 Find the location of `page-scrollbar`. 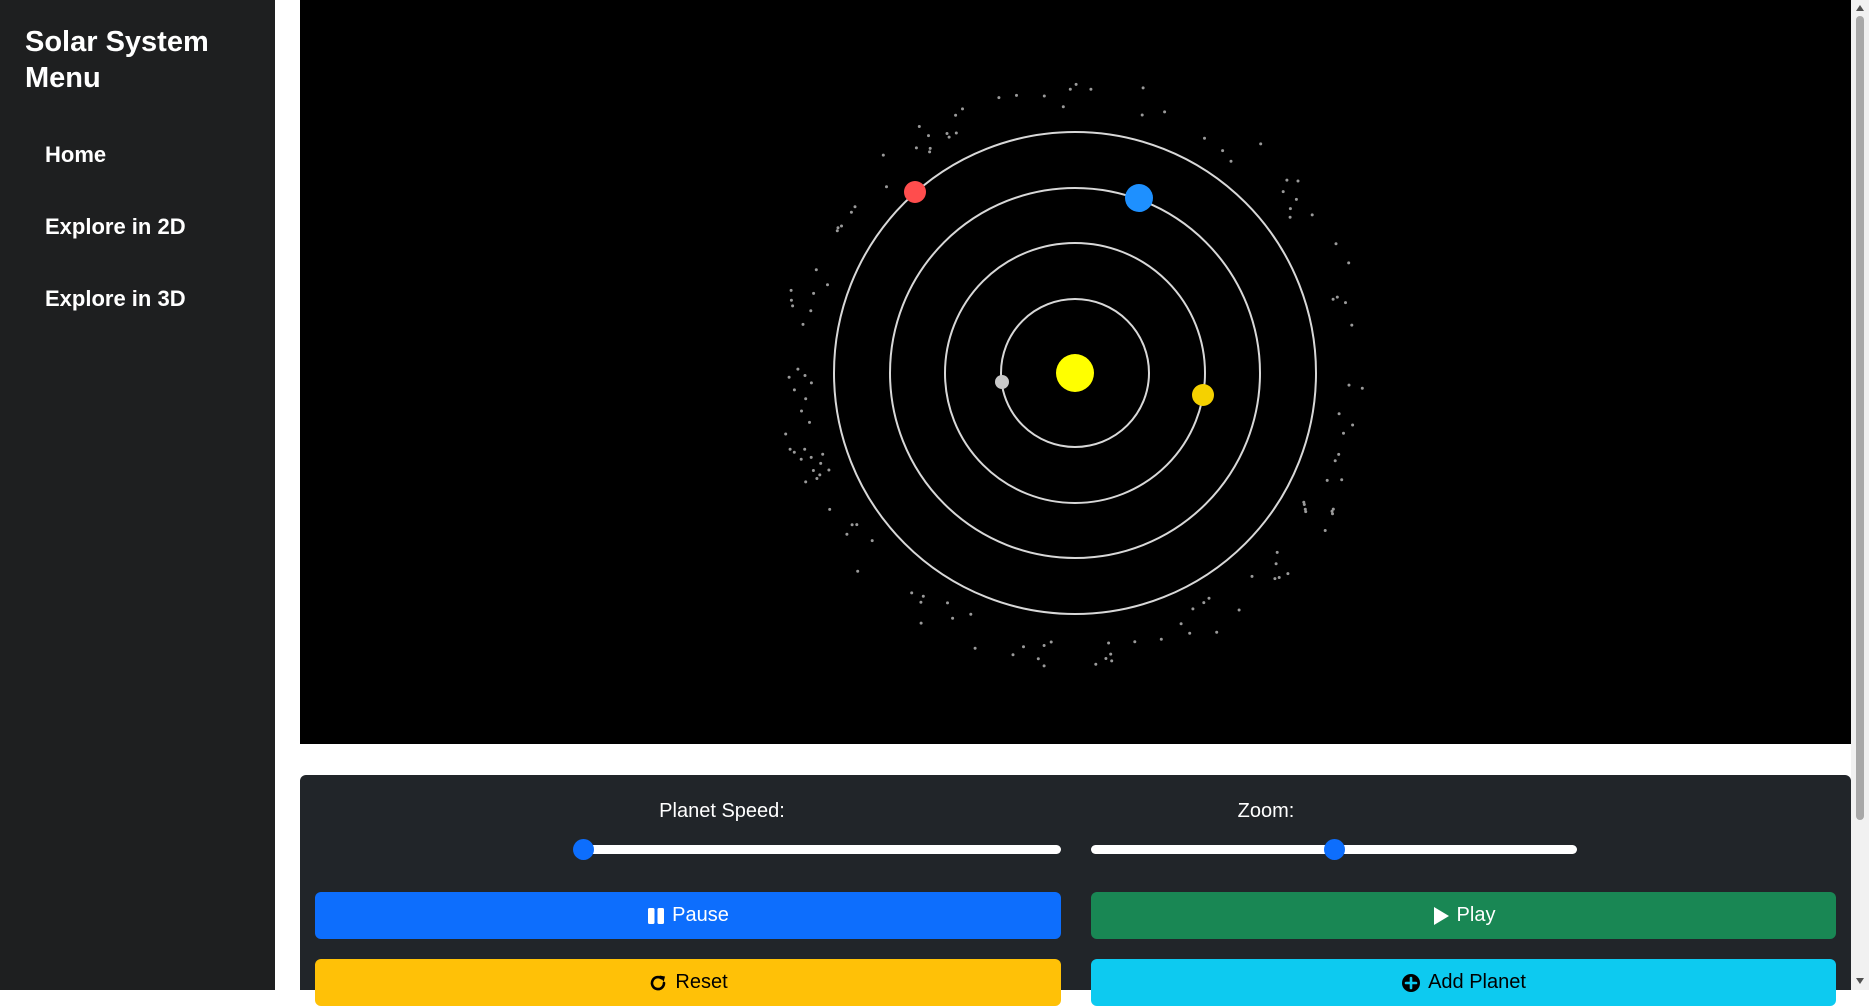

page-scrollbar is located at coordinates (1860, 495).